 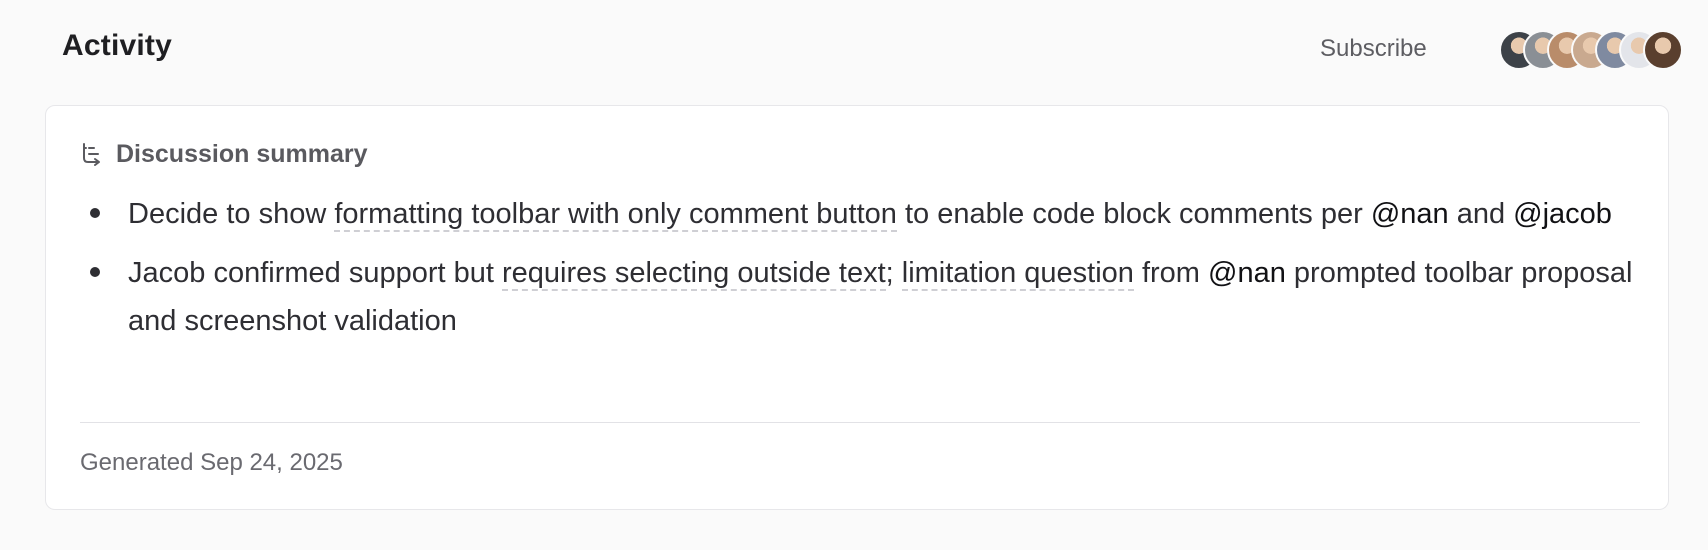 What do you see at coordinates (315, 273) in the screenshot?
I see `bullet-text: Jacob confirmed support but` at bounding box center [315, 273].